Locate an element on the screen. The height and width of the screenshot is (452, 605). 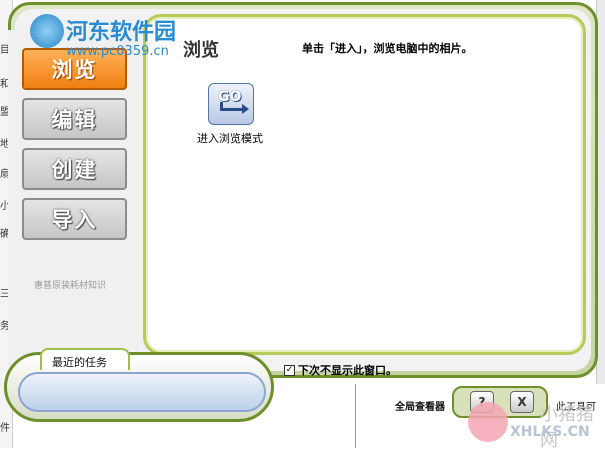
nav-button-create: 创建 is located at coordinates (74, 169).